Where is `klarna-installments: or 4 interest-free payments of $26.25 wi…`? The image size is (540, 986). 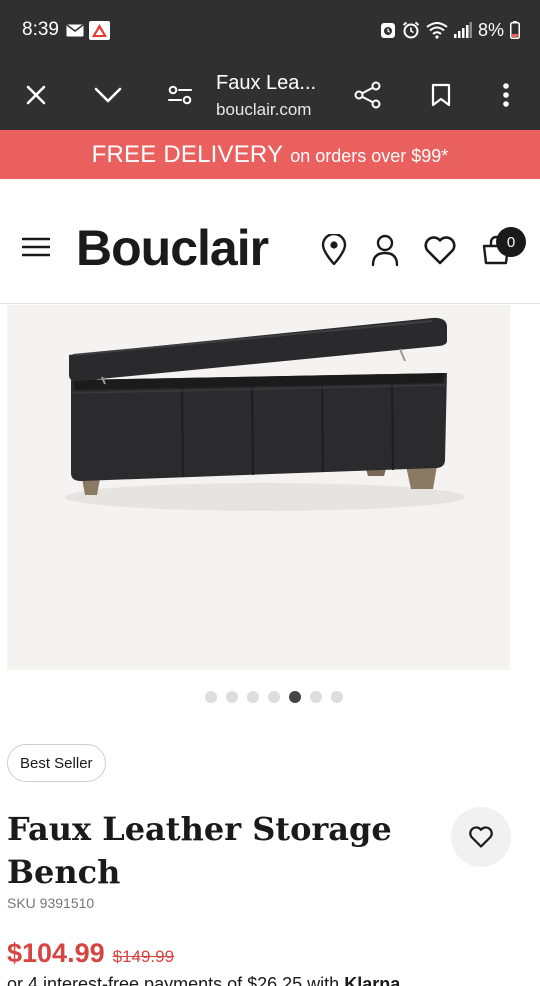
klarna-installments: or 4 interest-free payments of $26.25 wi… is located at coordinates (206, 980).